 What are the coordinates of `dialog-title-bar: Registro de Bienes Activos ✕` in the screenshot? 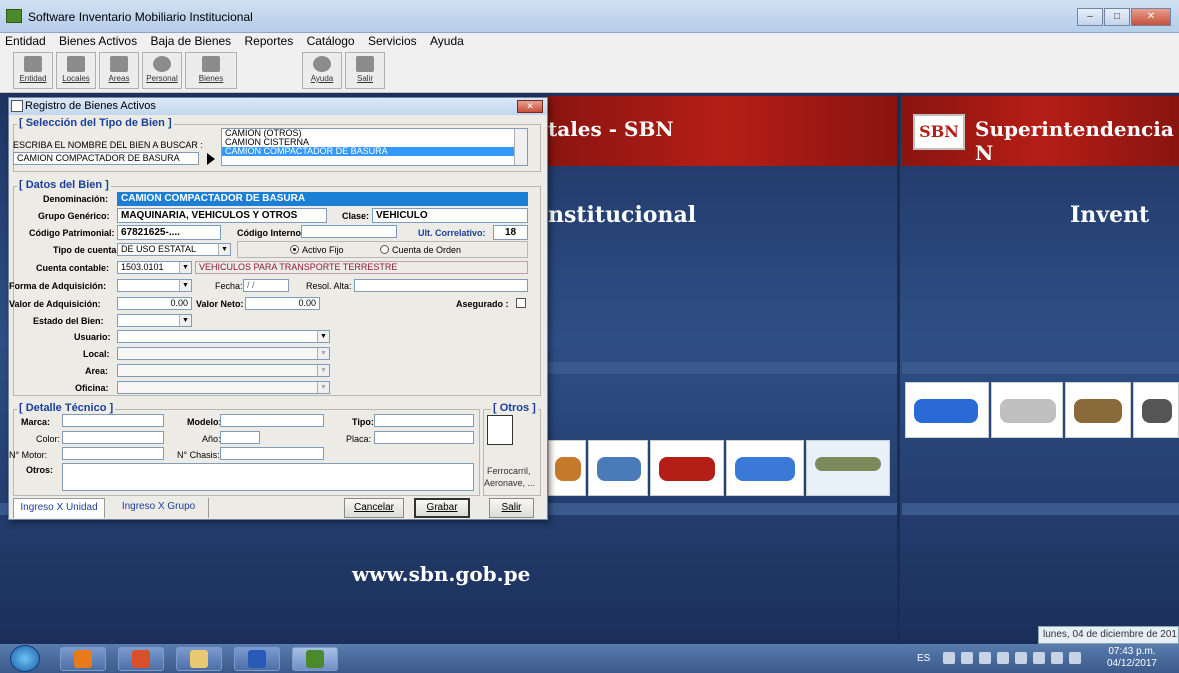 It's located at (278, 106).